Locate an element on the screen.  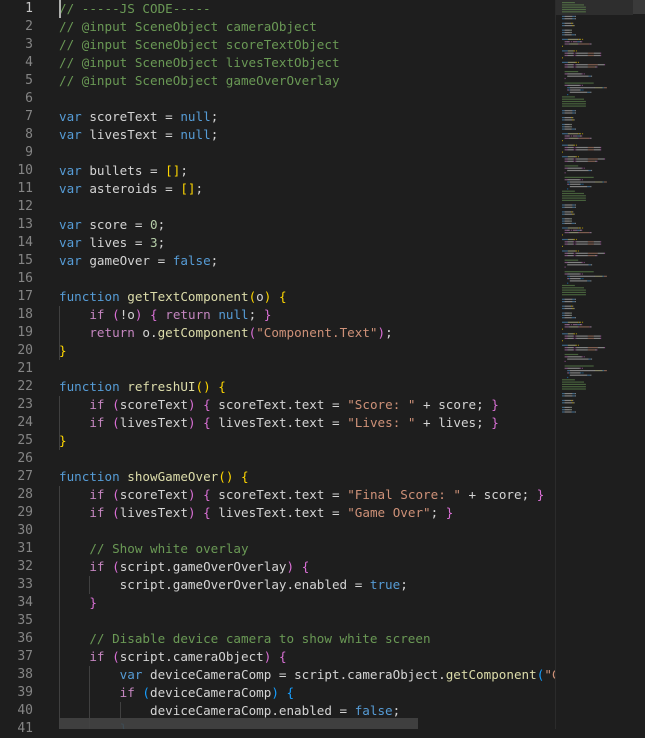
code-line: script.gameOverOverlay.enabled = true; is located at coordinates (233, 585).